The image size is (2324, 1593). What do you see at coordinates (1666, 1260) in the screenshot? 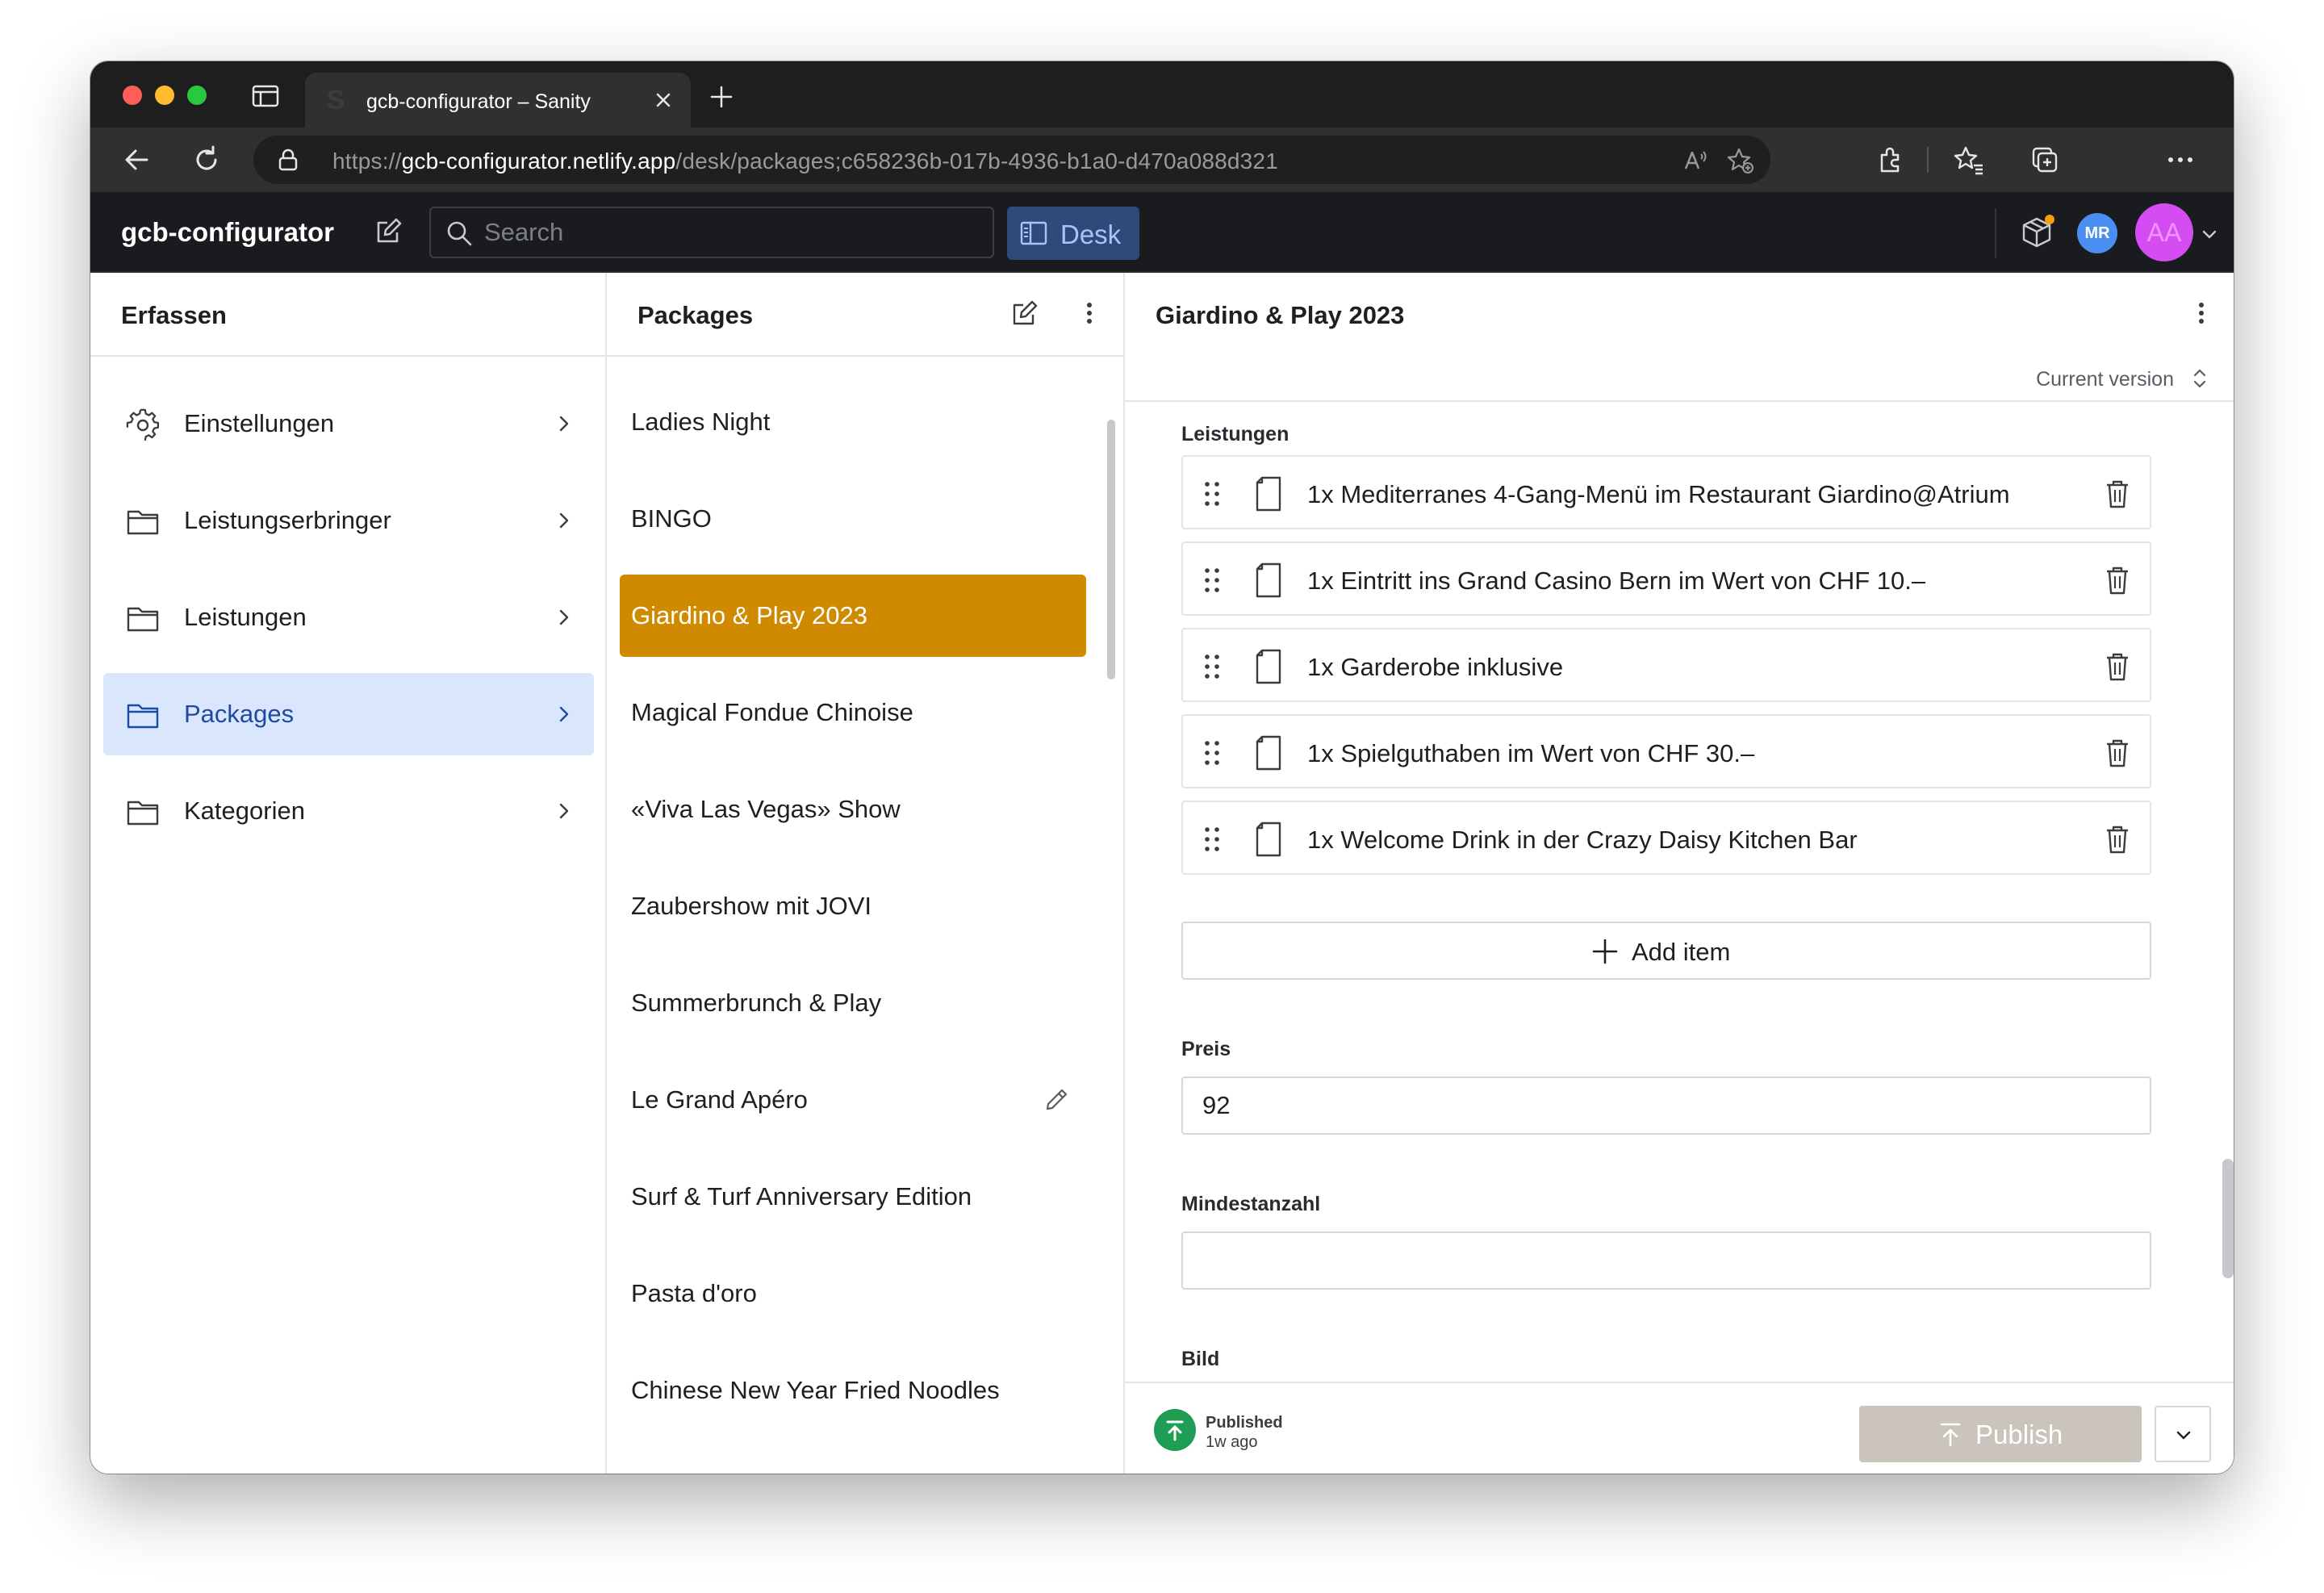
I see `mindestanzahl-input` at bounding box center [1666, 1260].